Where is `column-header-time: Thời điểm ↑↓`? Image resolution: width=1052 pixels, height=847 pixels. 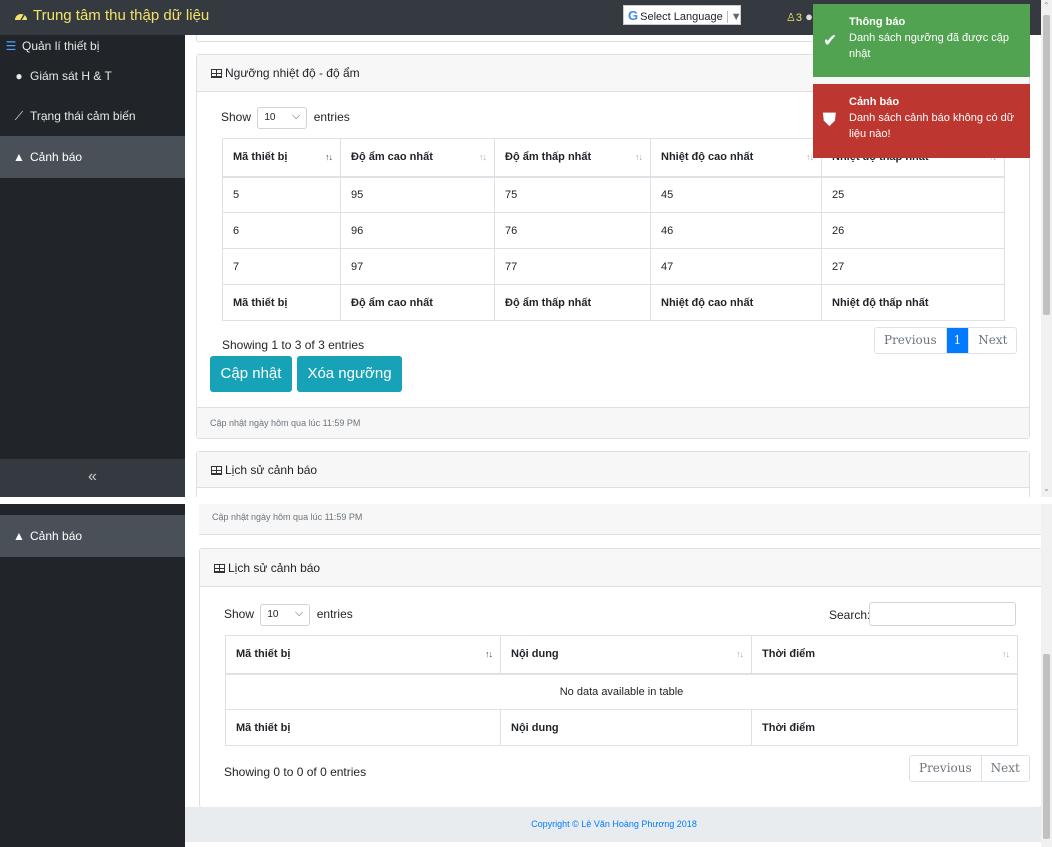 column-header-time: Thời điểm ↑↓ is located at coordinates (884, 655).